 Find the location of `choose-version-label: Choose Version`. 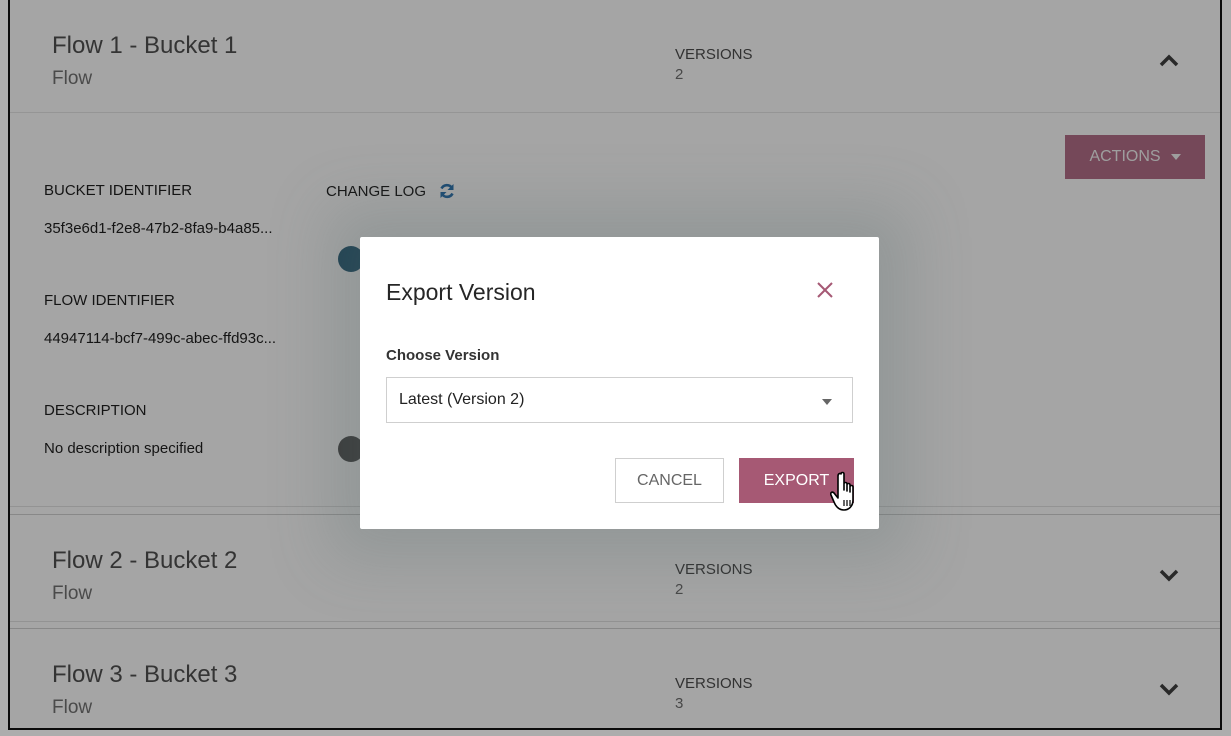

choose-version-label: Choose Version is located at coordinates (443, 355).